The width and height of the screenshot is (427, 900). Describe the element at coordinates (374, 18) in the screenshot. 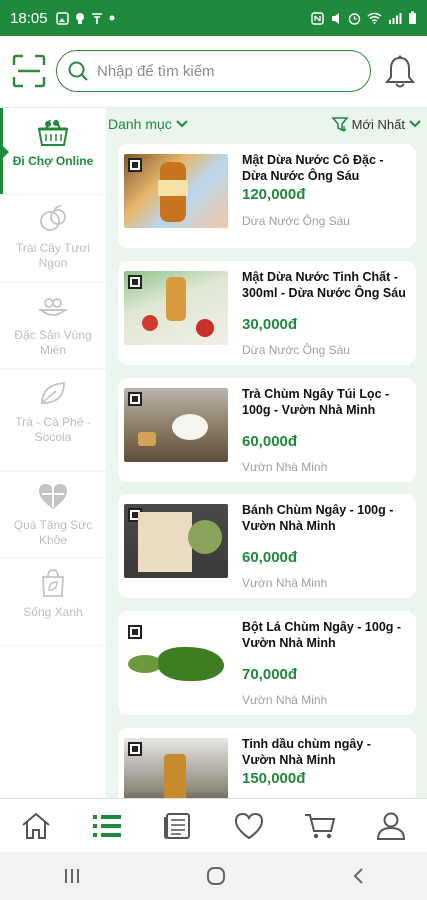

I see `wifi-icon` at that location.